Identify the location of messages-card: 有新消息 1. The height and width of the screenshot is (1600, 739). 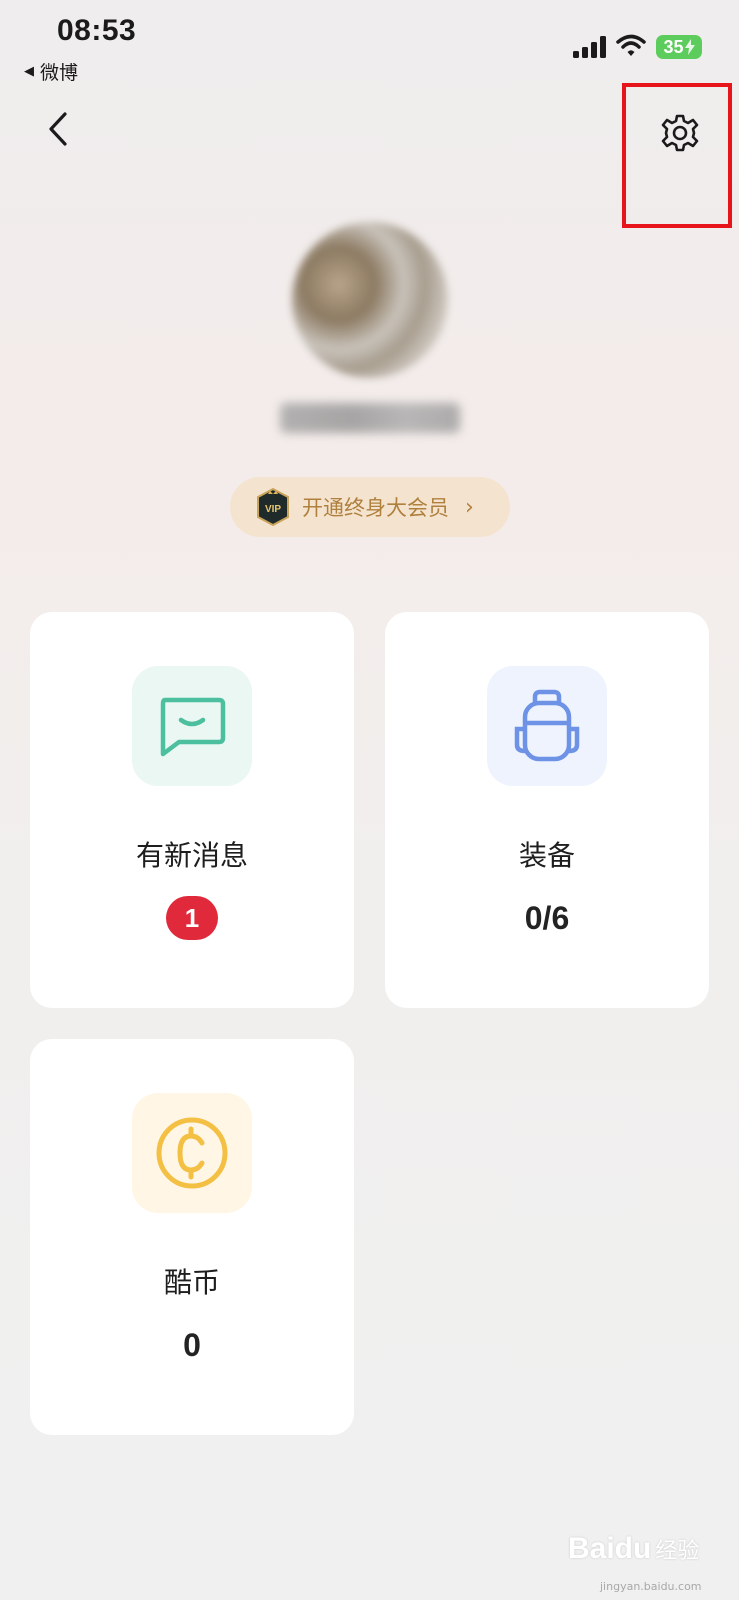
(192, 810).